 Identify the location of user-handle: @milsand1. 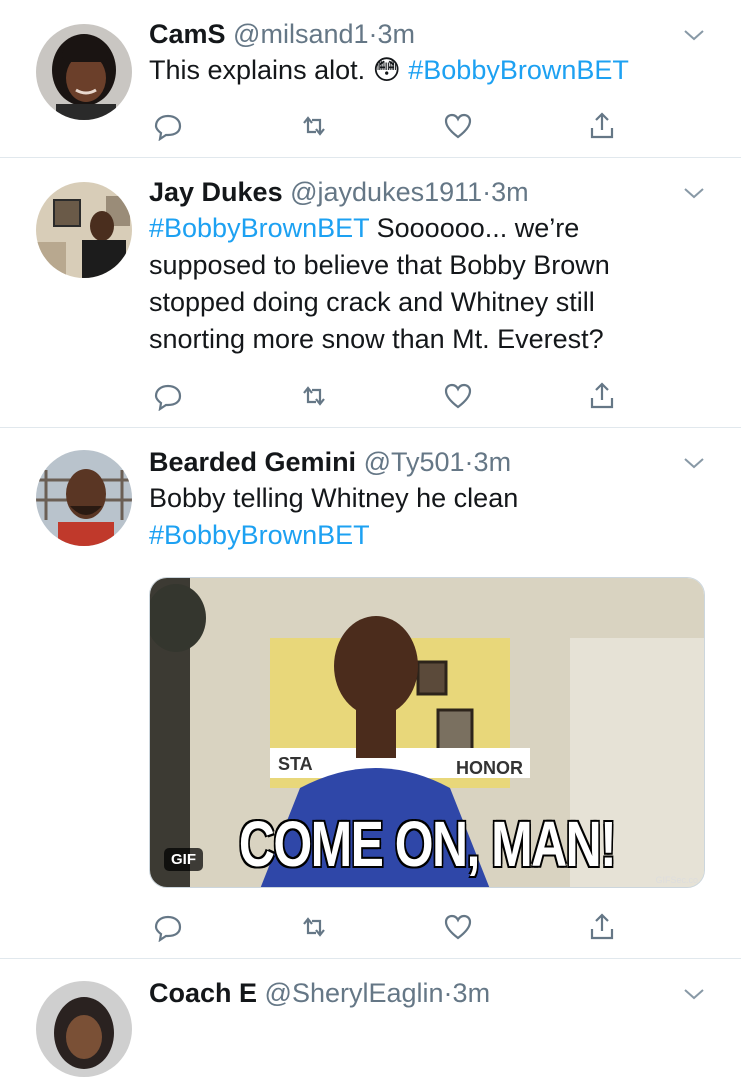
(300, 34).